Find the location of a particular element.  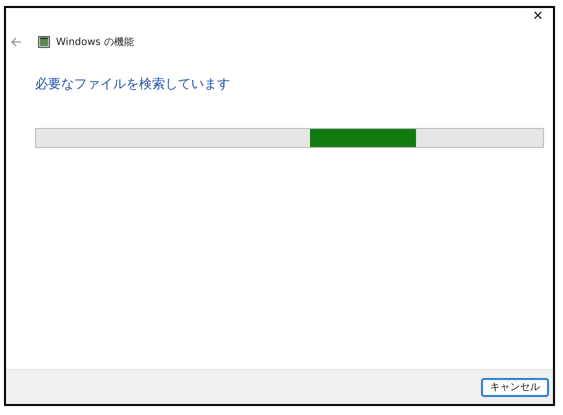

back-arrow-icon is located at coordinates (16, 42).